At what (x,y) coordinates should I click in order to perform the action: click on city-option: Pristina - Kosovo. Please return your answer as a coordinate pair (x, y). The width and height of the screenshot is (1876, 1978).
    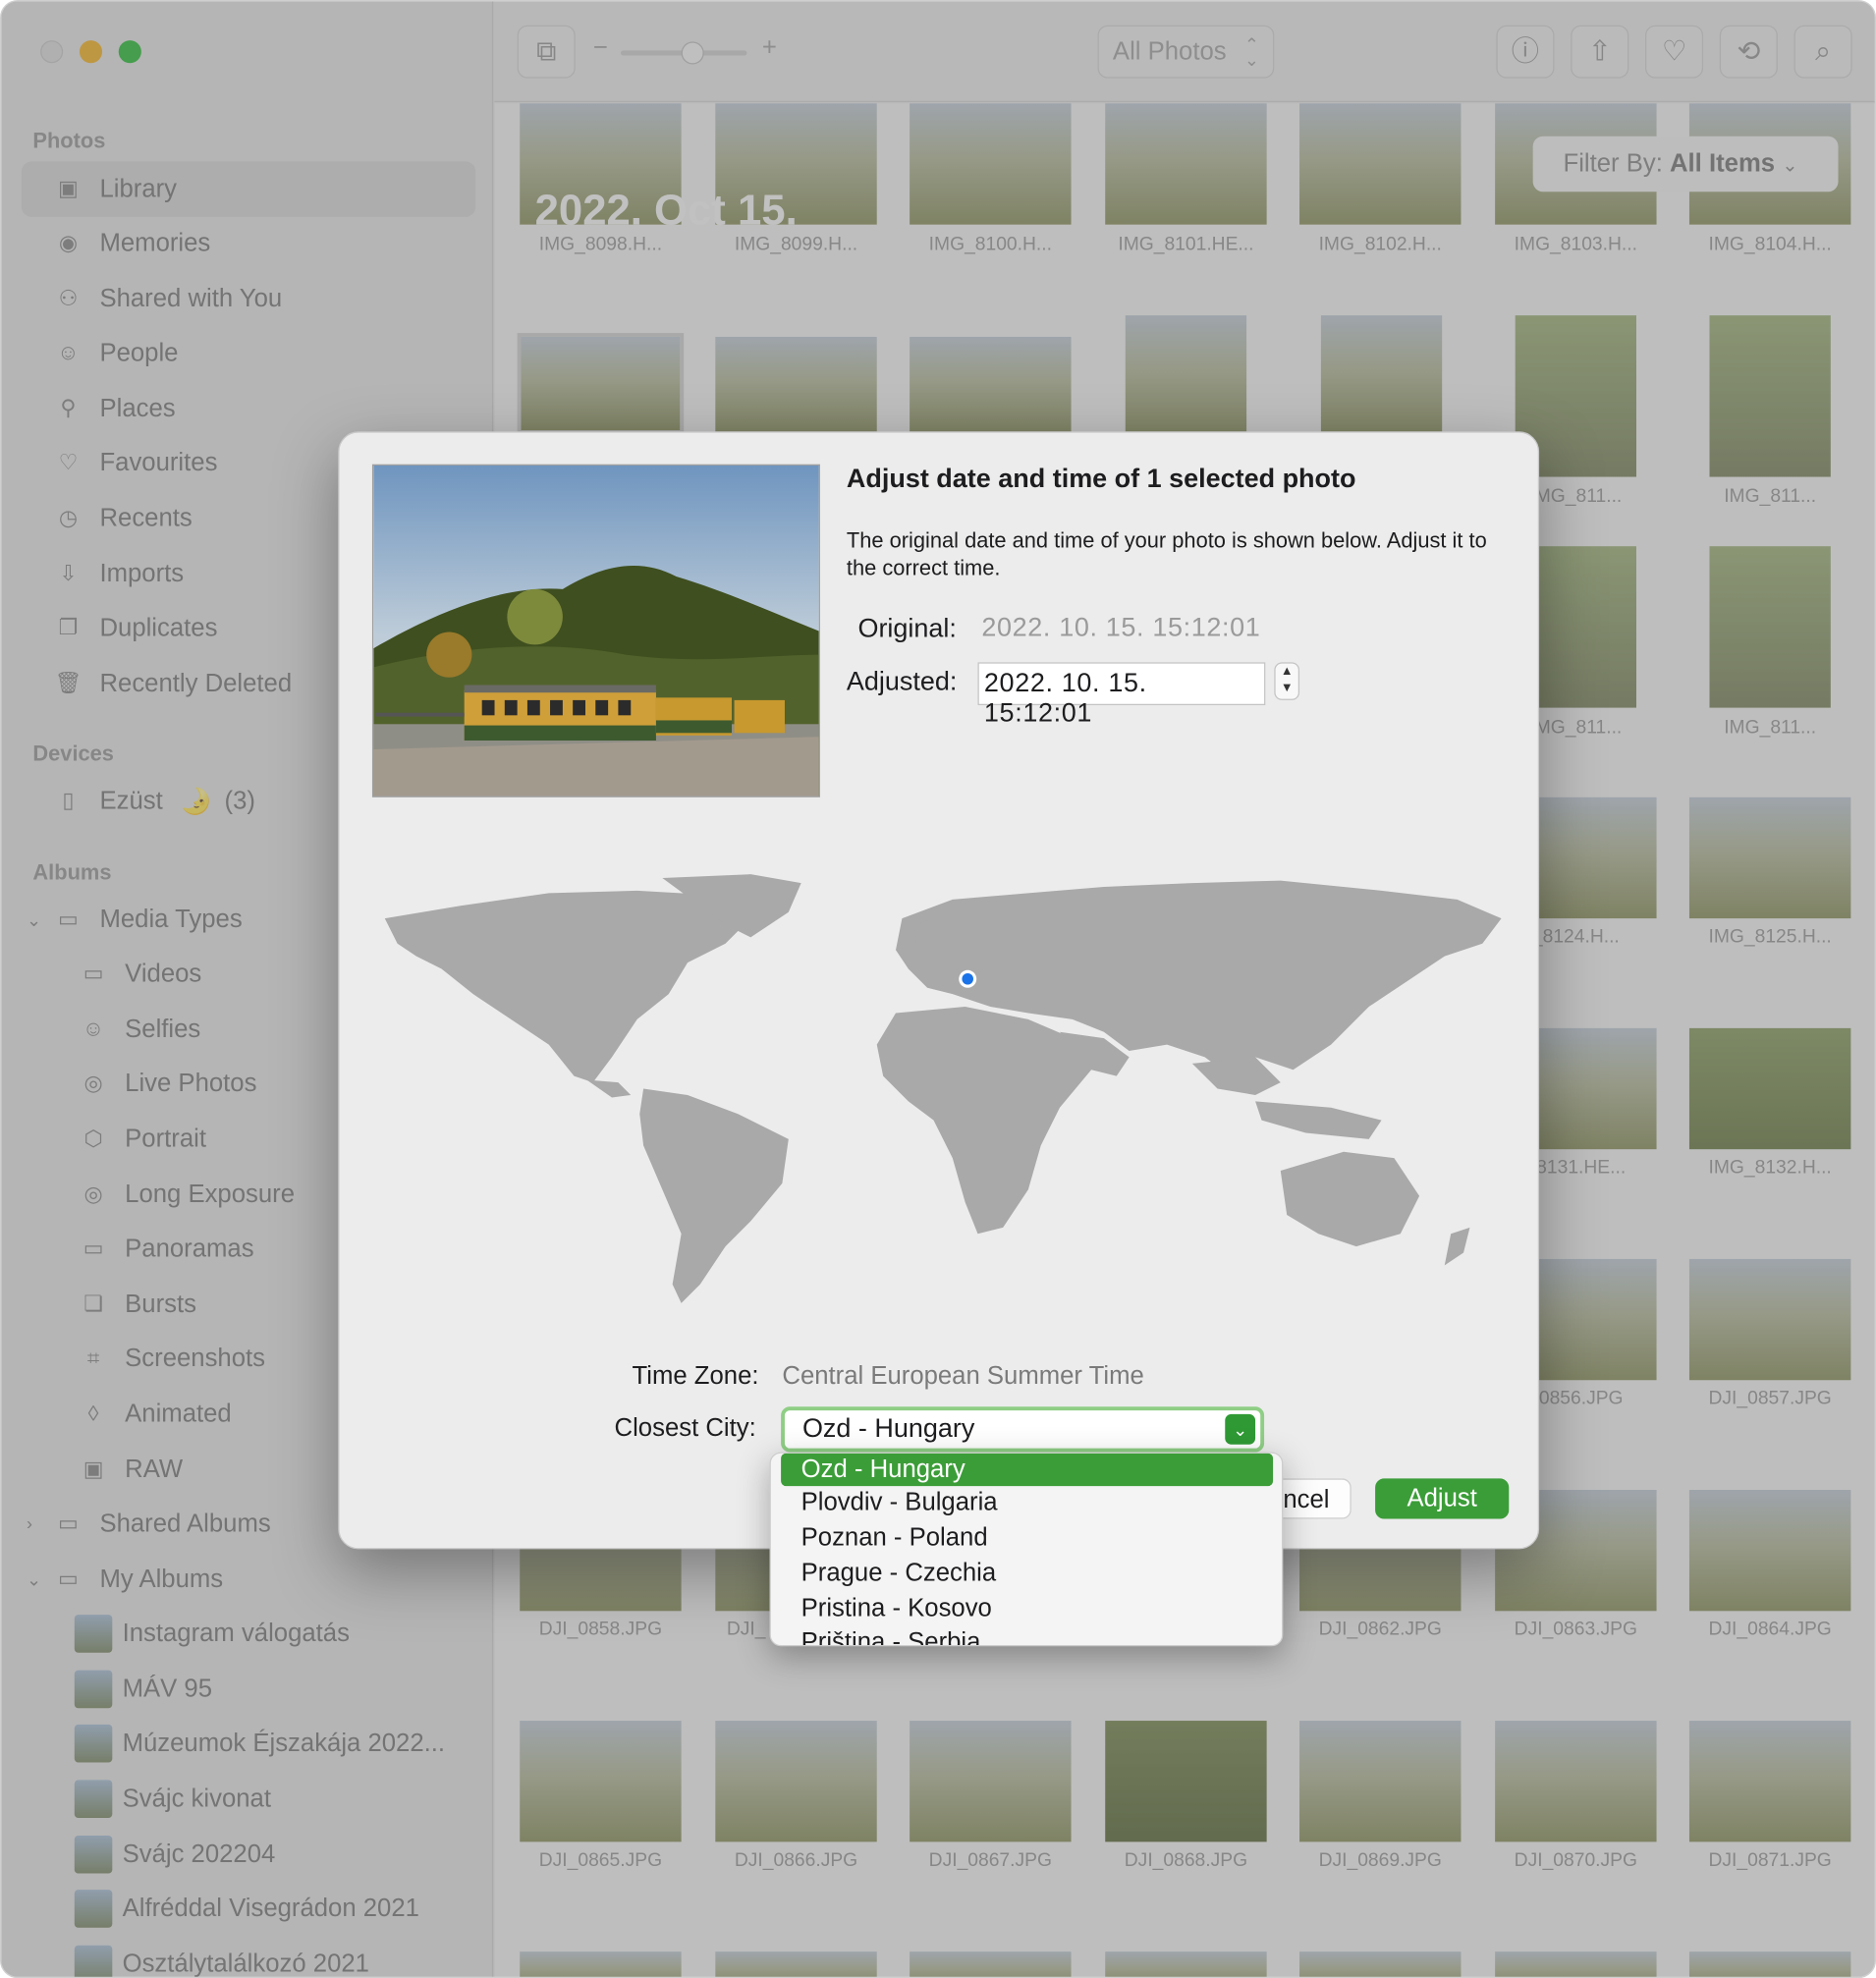
    Looking at the image, I should click on (1027, 1608).